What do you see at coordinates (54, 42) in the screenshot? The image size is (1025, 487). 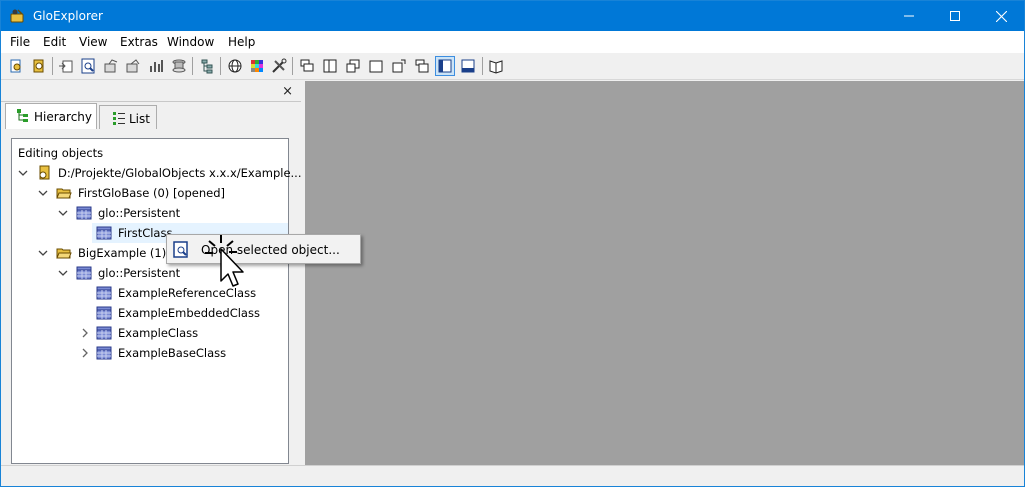 I see `menu-edit: Edit` at bounding box center [54, 42].